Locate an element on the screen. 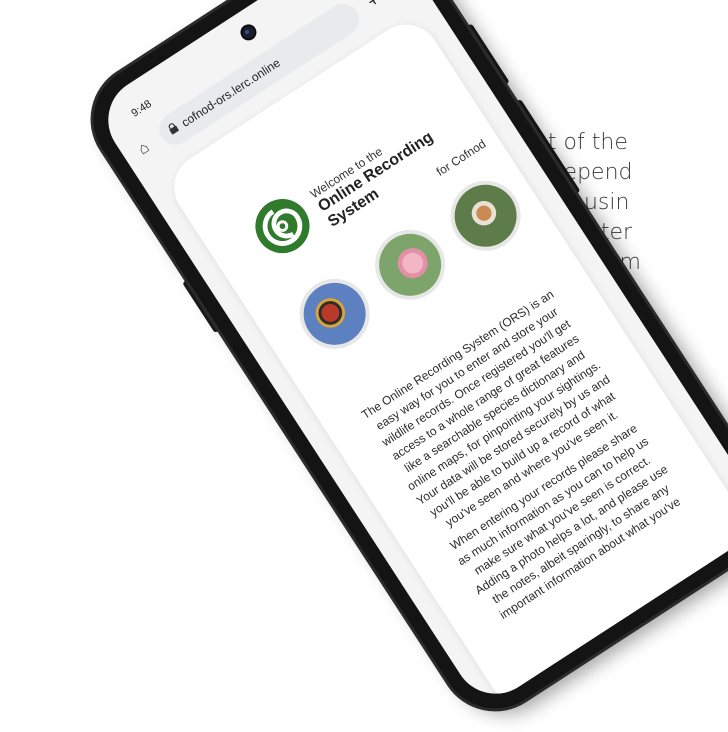 This screenshot has height=732, width=728. new-tab-button: + is located at coordinates (373, 7).